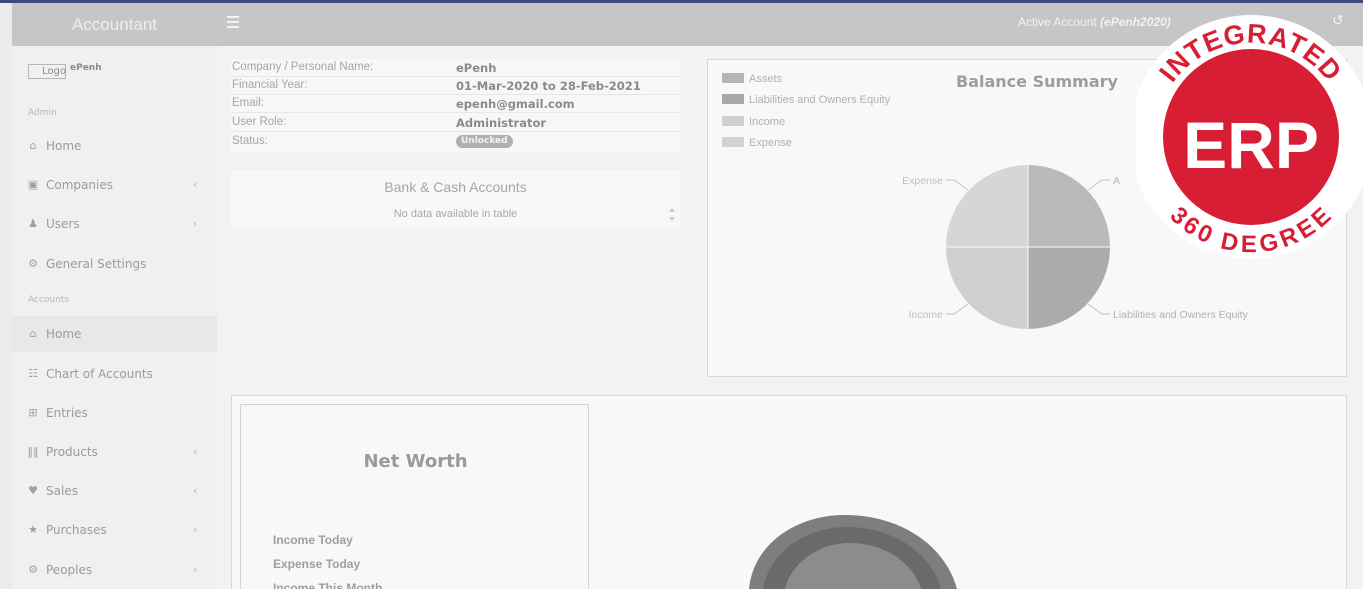  Describe the element at coordinates (233, 23) in the screenshot. I see `menu-toggle-icon` at that location.